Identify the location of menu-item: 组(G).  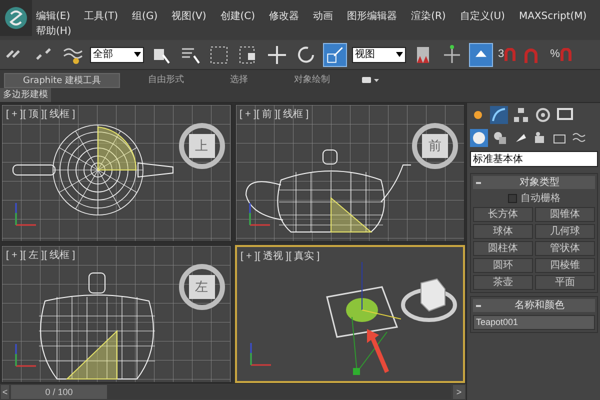
(145, 16).